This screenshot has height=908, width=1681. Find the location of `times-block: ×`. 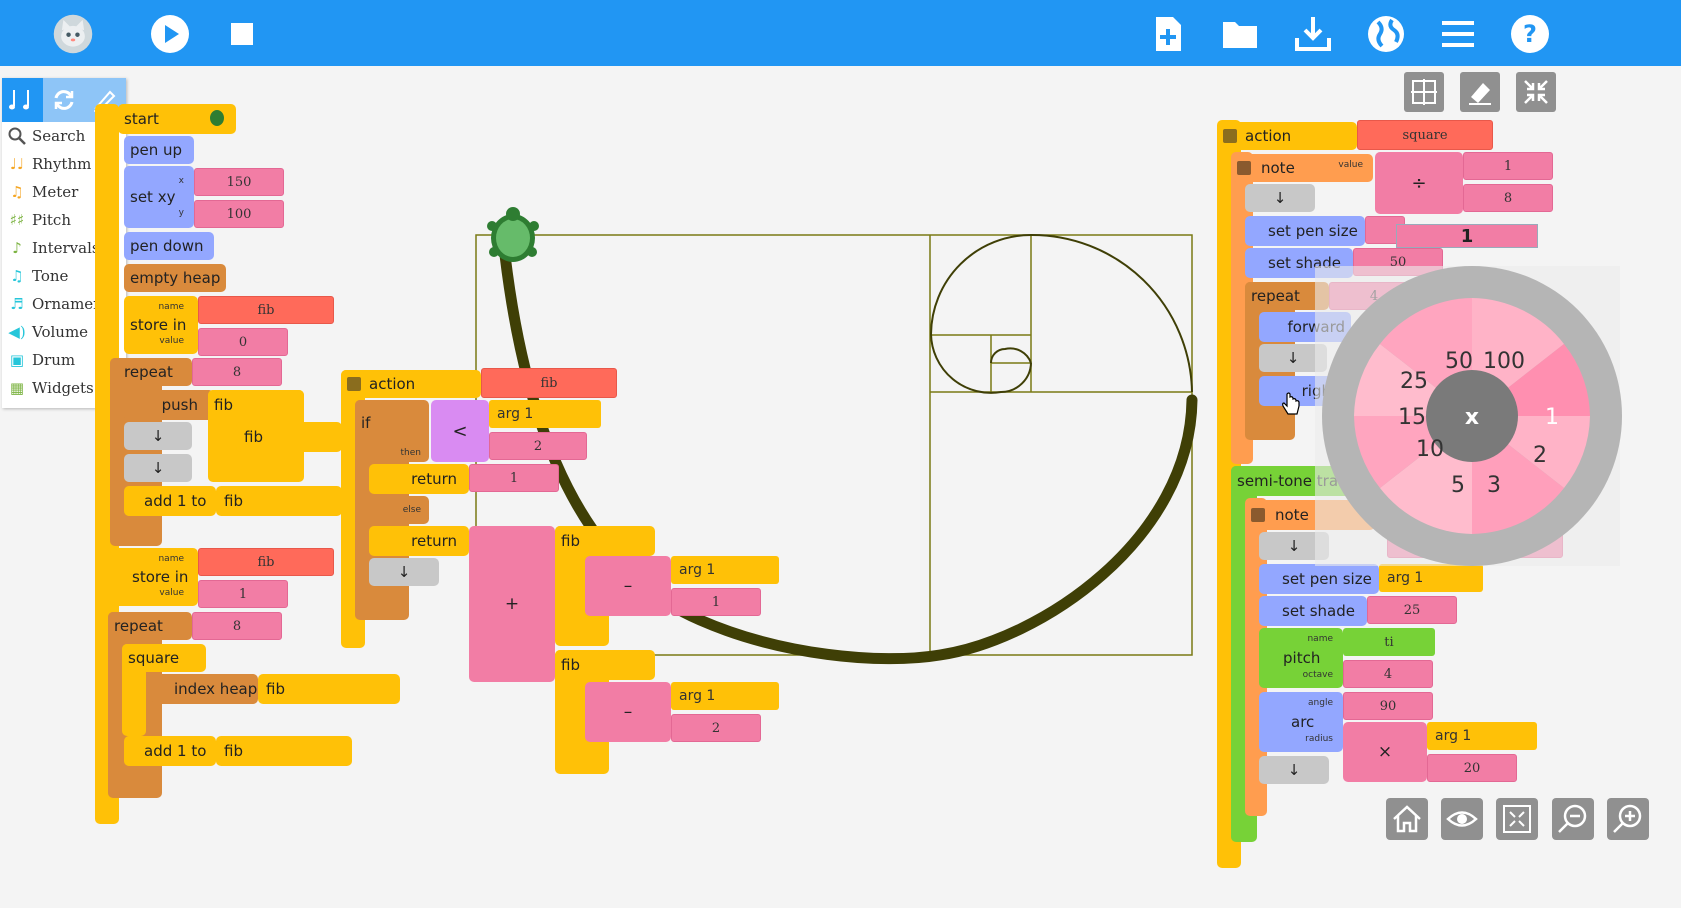

times-block: × is located at coordinates (1385, 752).